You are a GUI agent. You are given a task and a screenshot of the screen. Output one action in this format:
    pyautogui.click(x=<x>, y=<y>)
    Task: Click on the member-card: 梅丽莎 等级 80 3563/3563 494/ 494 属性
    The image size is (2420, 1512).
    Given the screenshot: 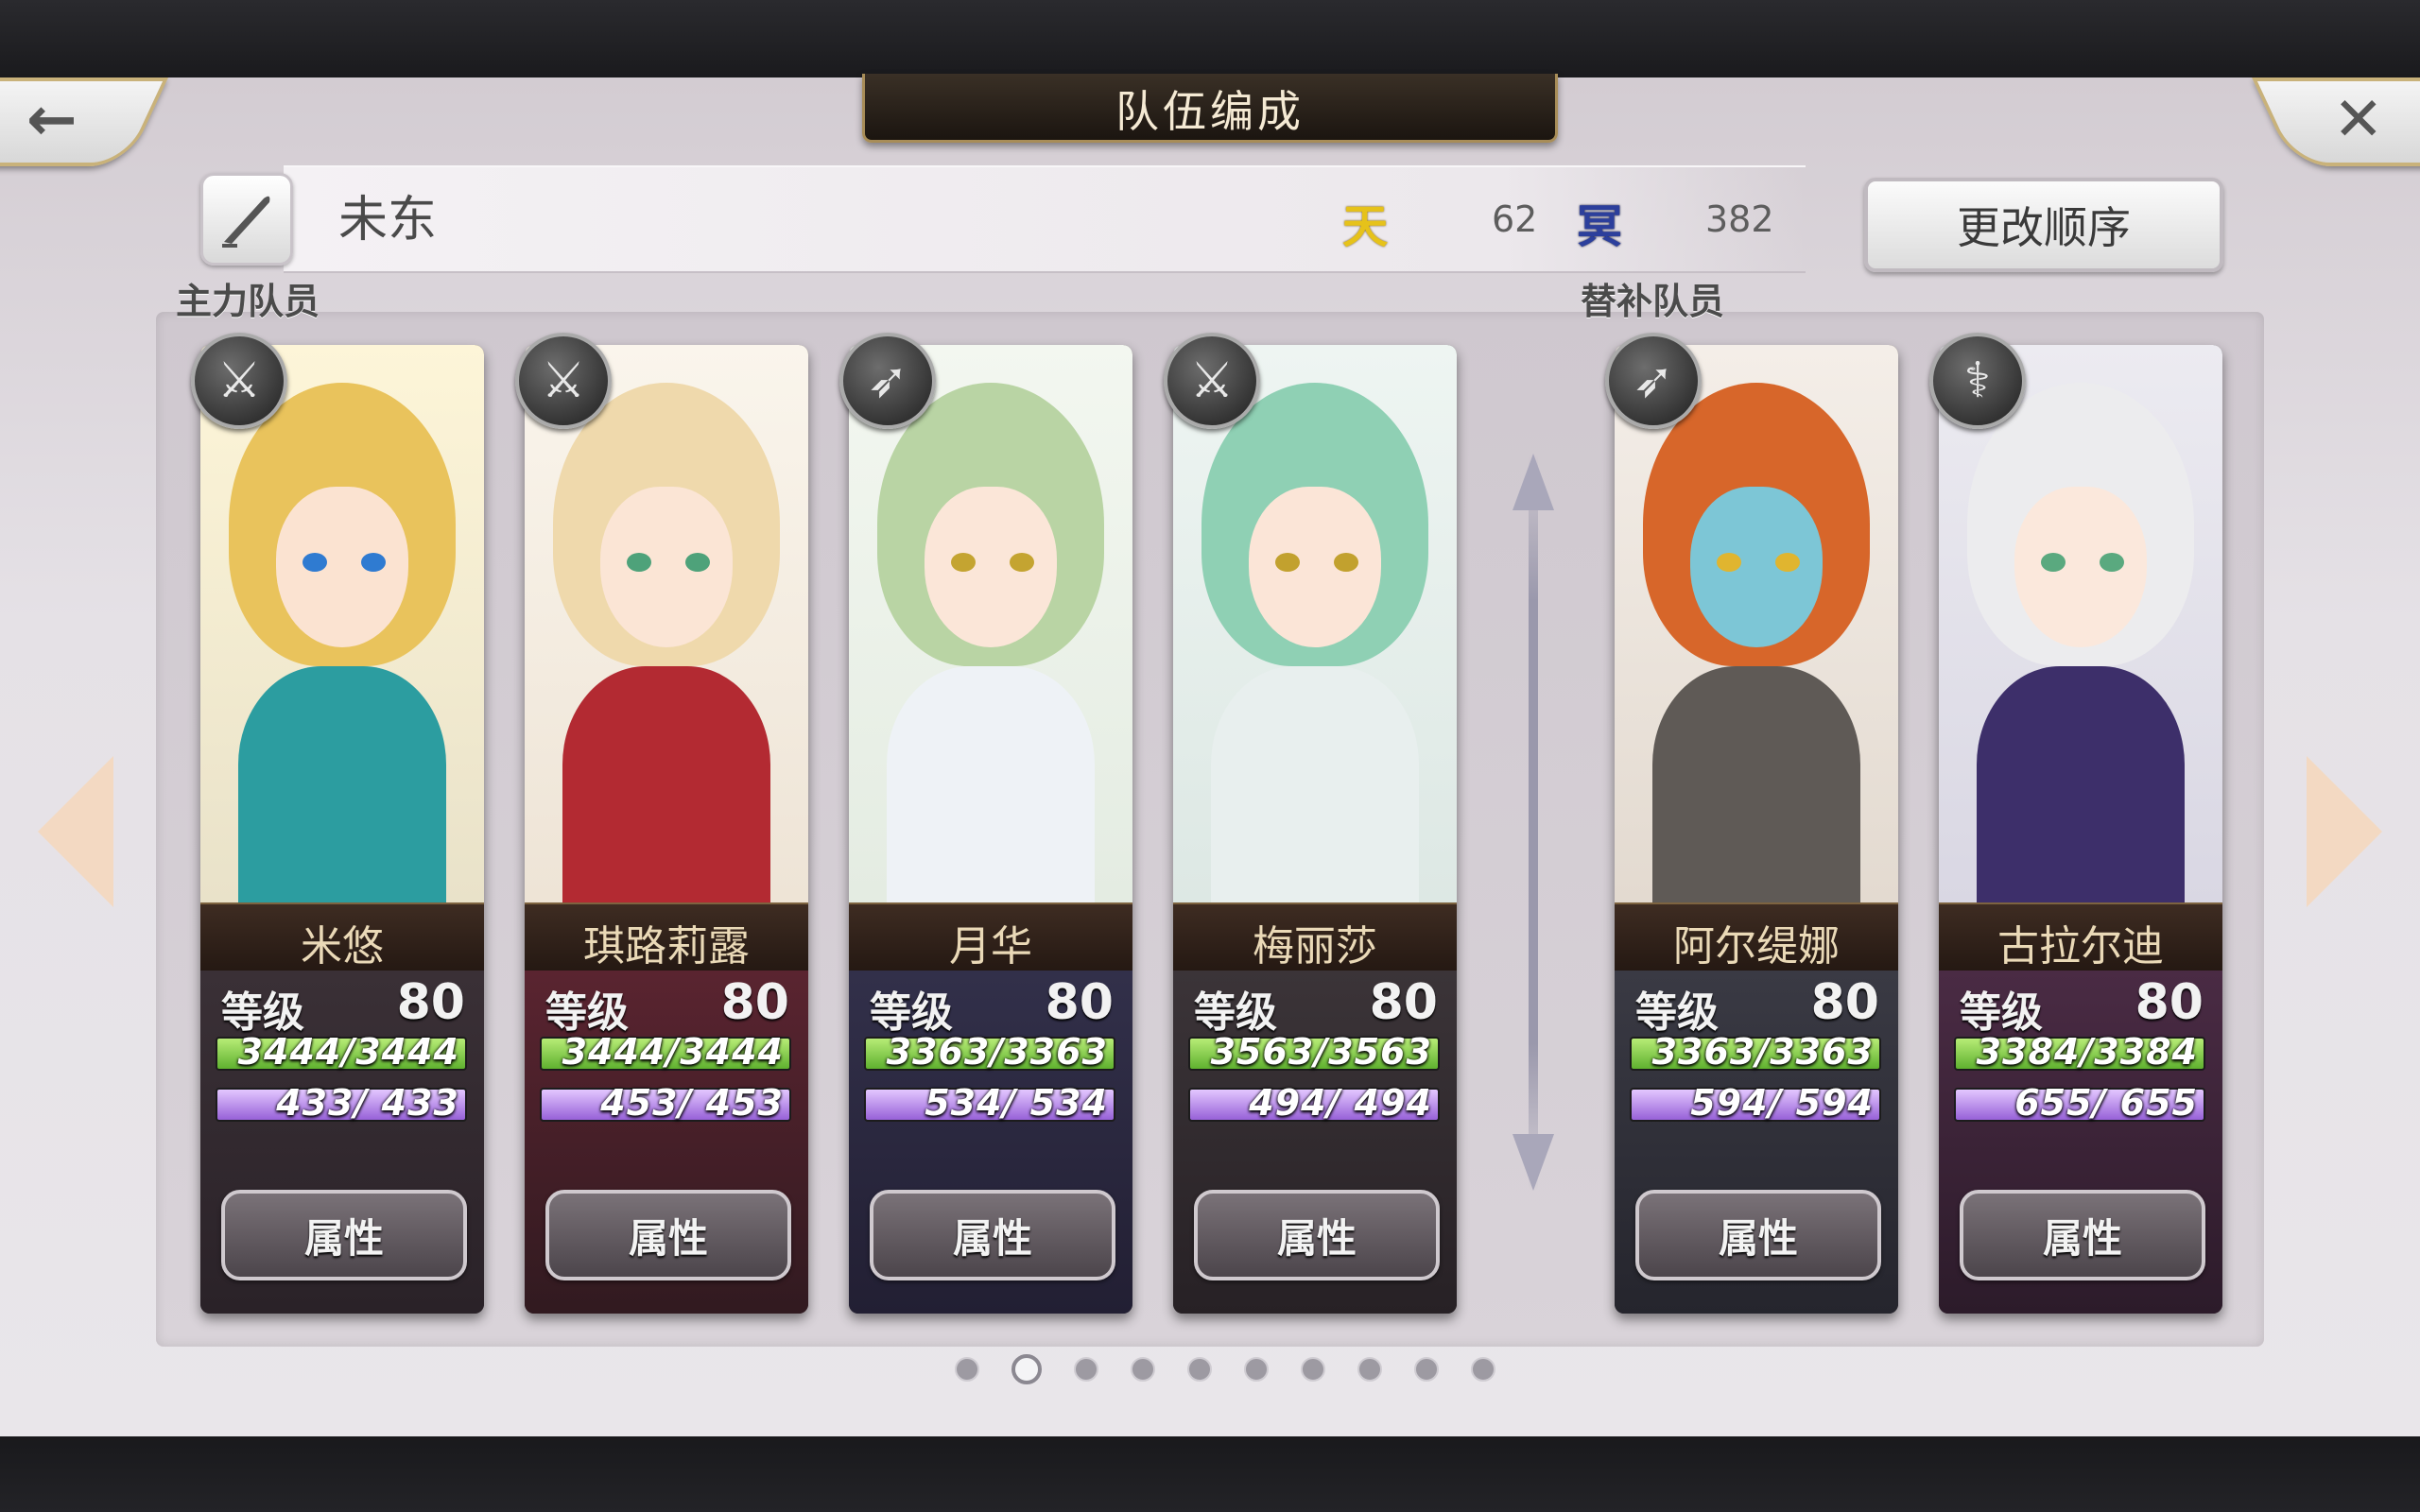 What is the action you would take?
    pyautogui.click(x=1315, y=829)
    